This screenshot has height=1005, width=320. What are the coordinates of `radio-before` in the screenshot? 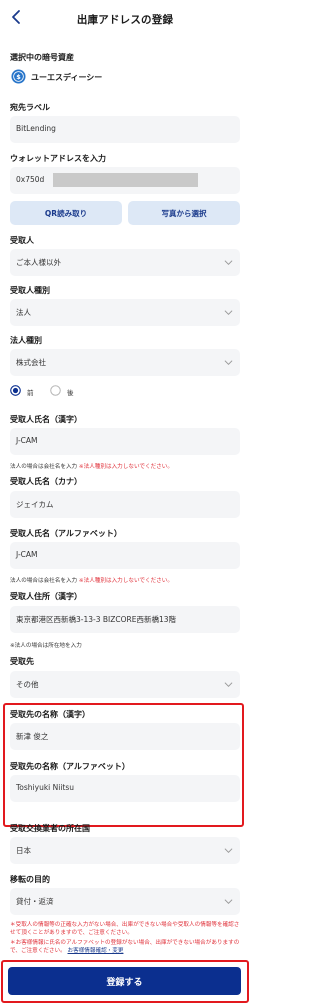 It's located at (15, 390).